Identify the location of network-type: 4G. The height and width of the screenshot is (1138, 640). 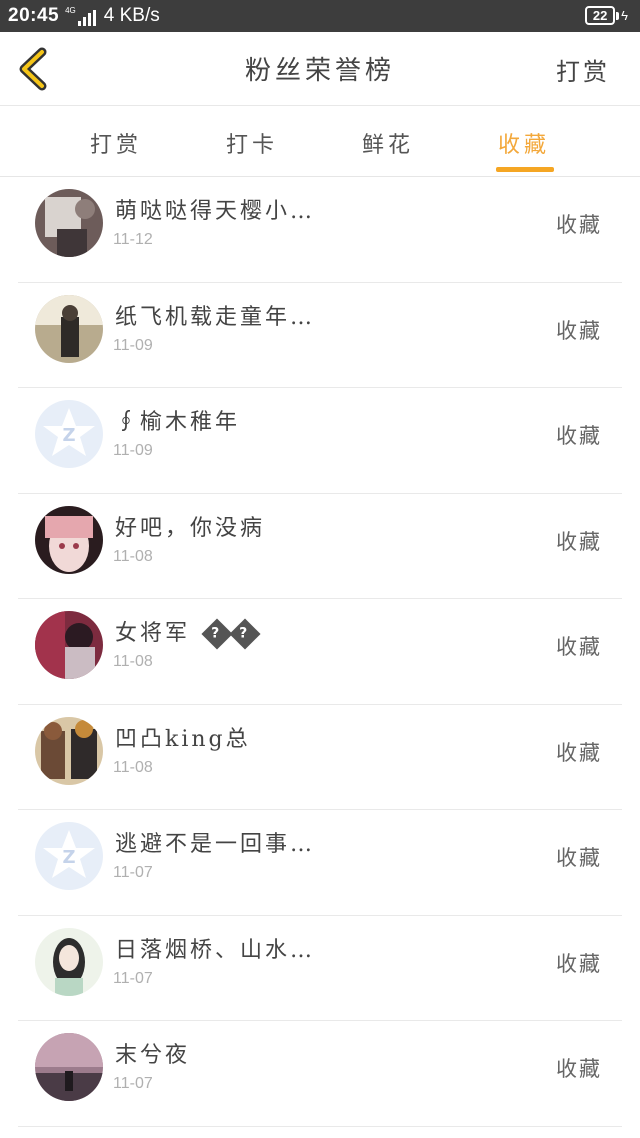
(70, 10).